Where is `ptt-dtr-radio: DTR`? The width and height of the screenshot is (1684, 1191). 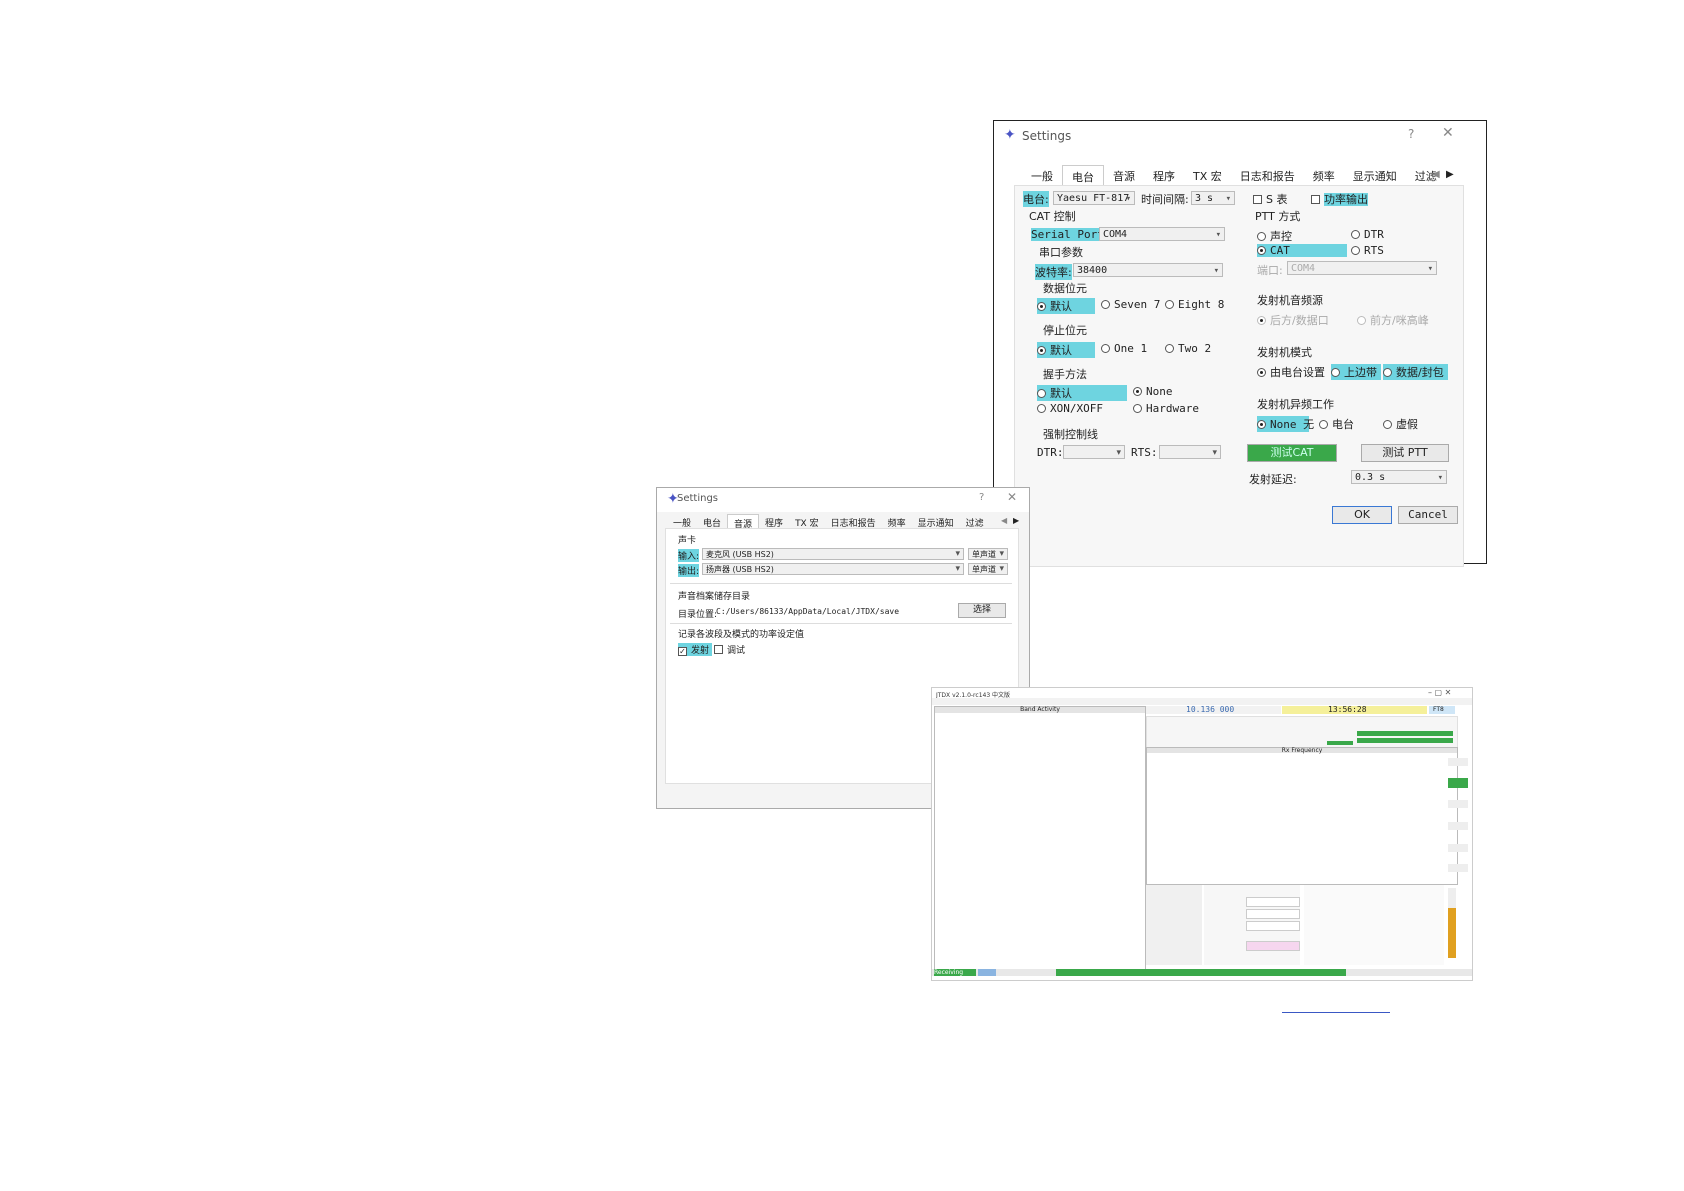
ptt-dtr-radio: DTR is located at coordinates (1367, 234).